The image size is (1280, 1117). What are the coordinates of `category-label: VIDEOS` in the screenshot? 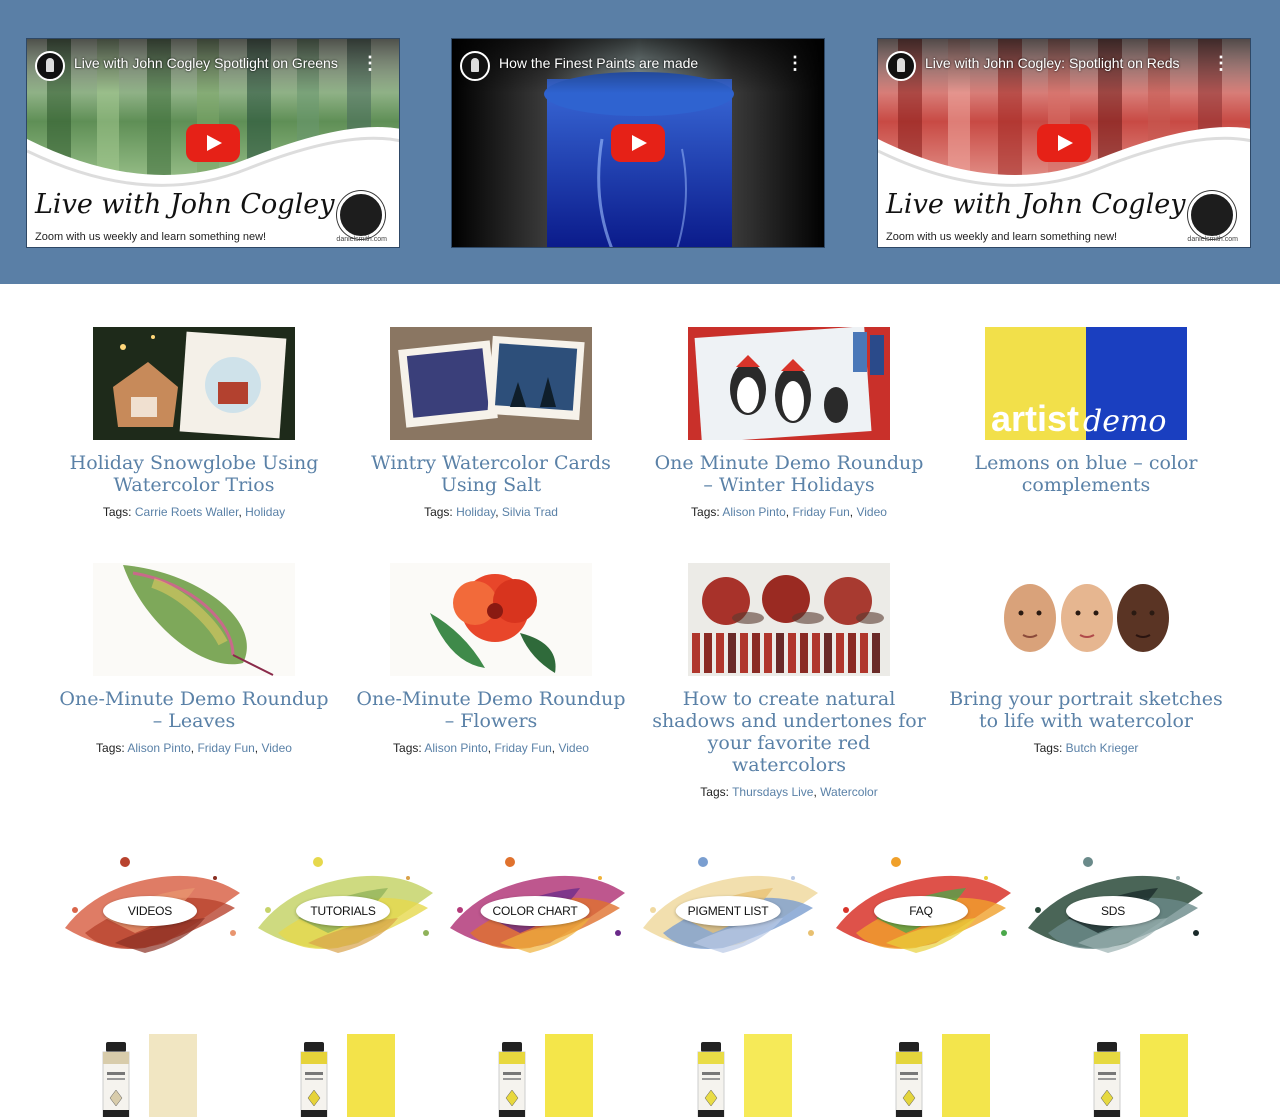 It's located at (150, 911).